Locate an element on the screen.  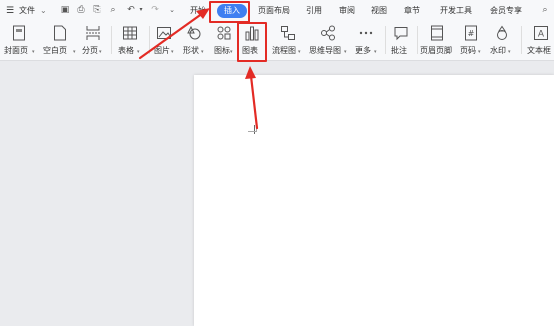
arrow-to-chart-button is located at coordinates (252, 98).